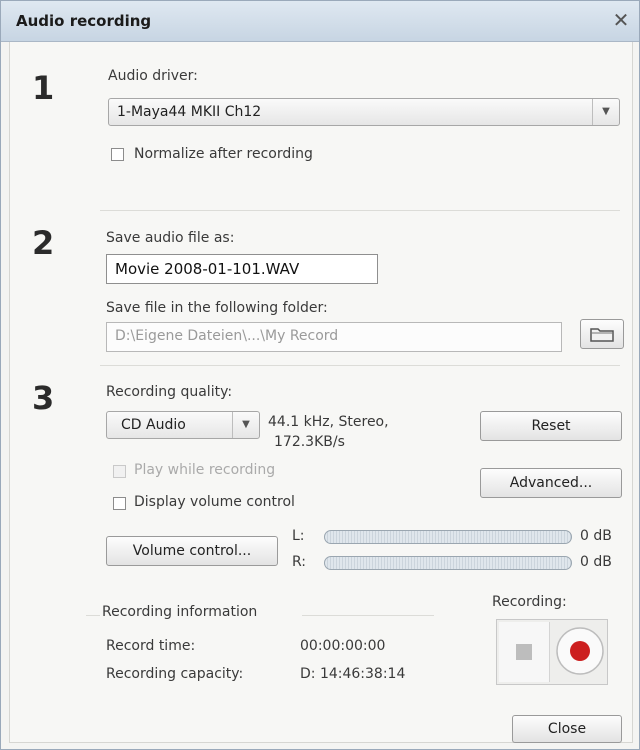 The height and width of the screenshot is (750, 640). I want to click on record-time-value: 00:00:00:00, so click(343, 646).